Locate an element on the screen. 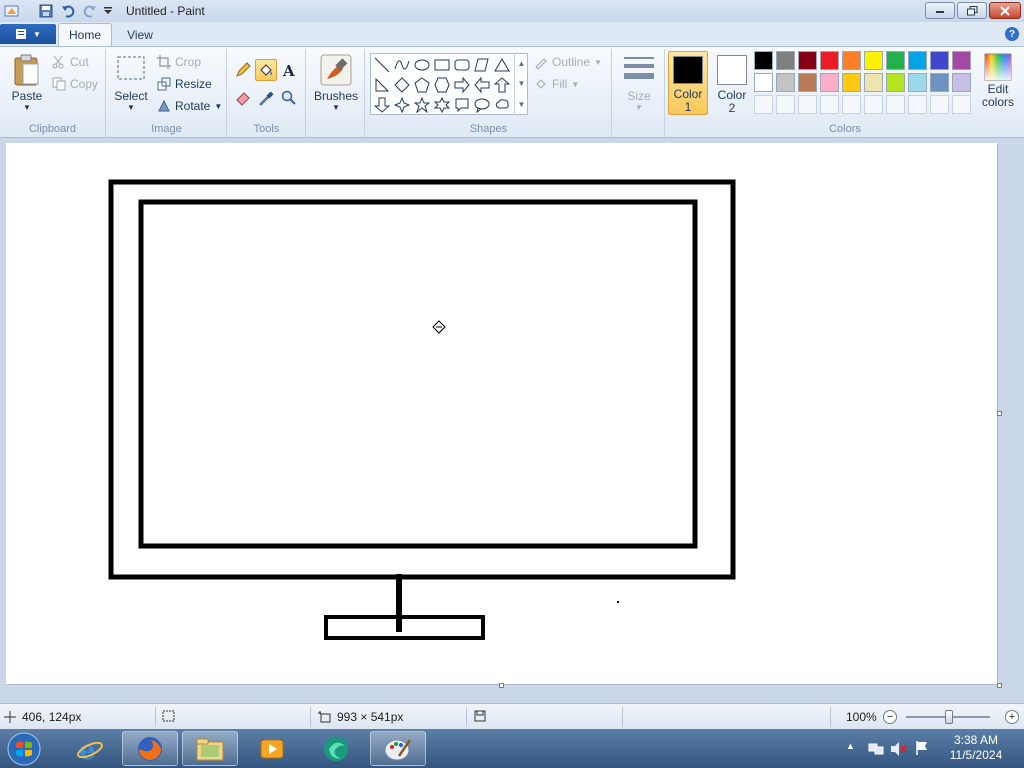 The height and width of the screenshot is (768, 1024). action-center-flag-icon is located at coordinates (922, 748).